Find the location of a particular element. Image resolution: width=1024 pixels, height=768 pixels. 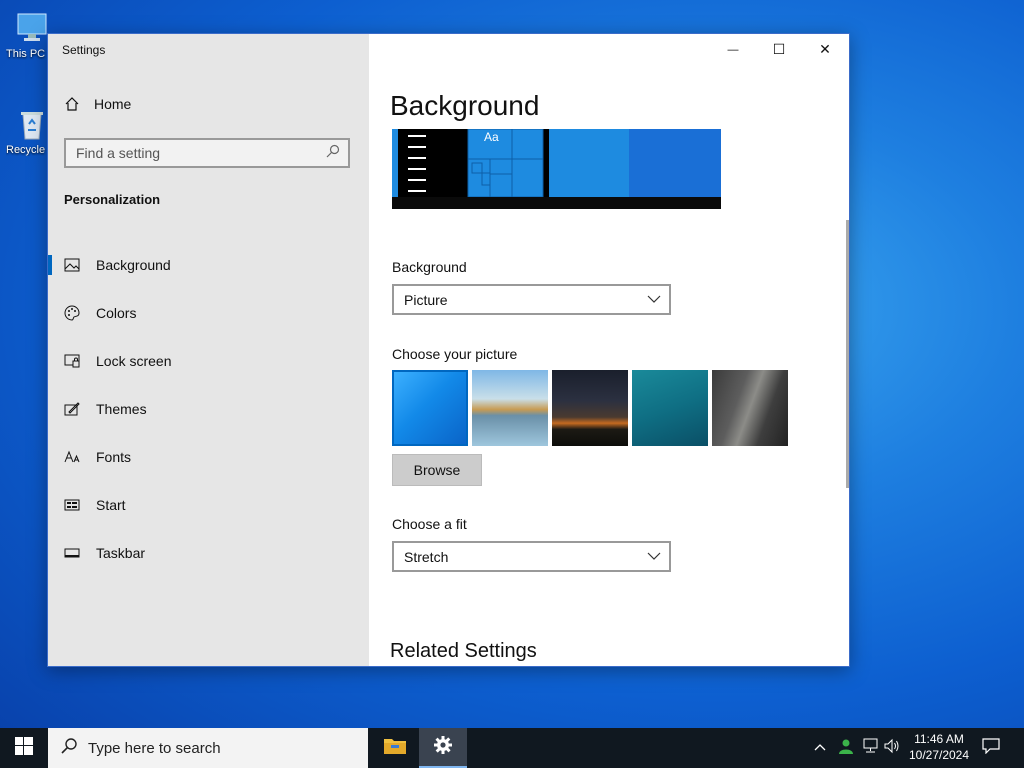

fit-label: Choose a fit is located at coordinates (429, 524).